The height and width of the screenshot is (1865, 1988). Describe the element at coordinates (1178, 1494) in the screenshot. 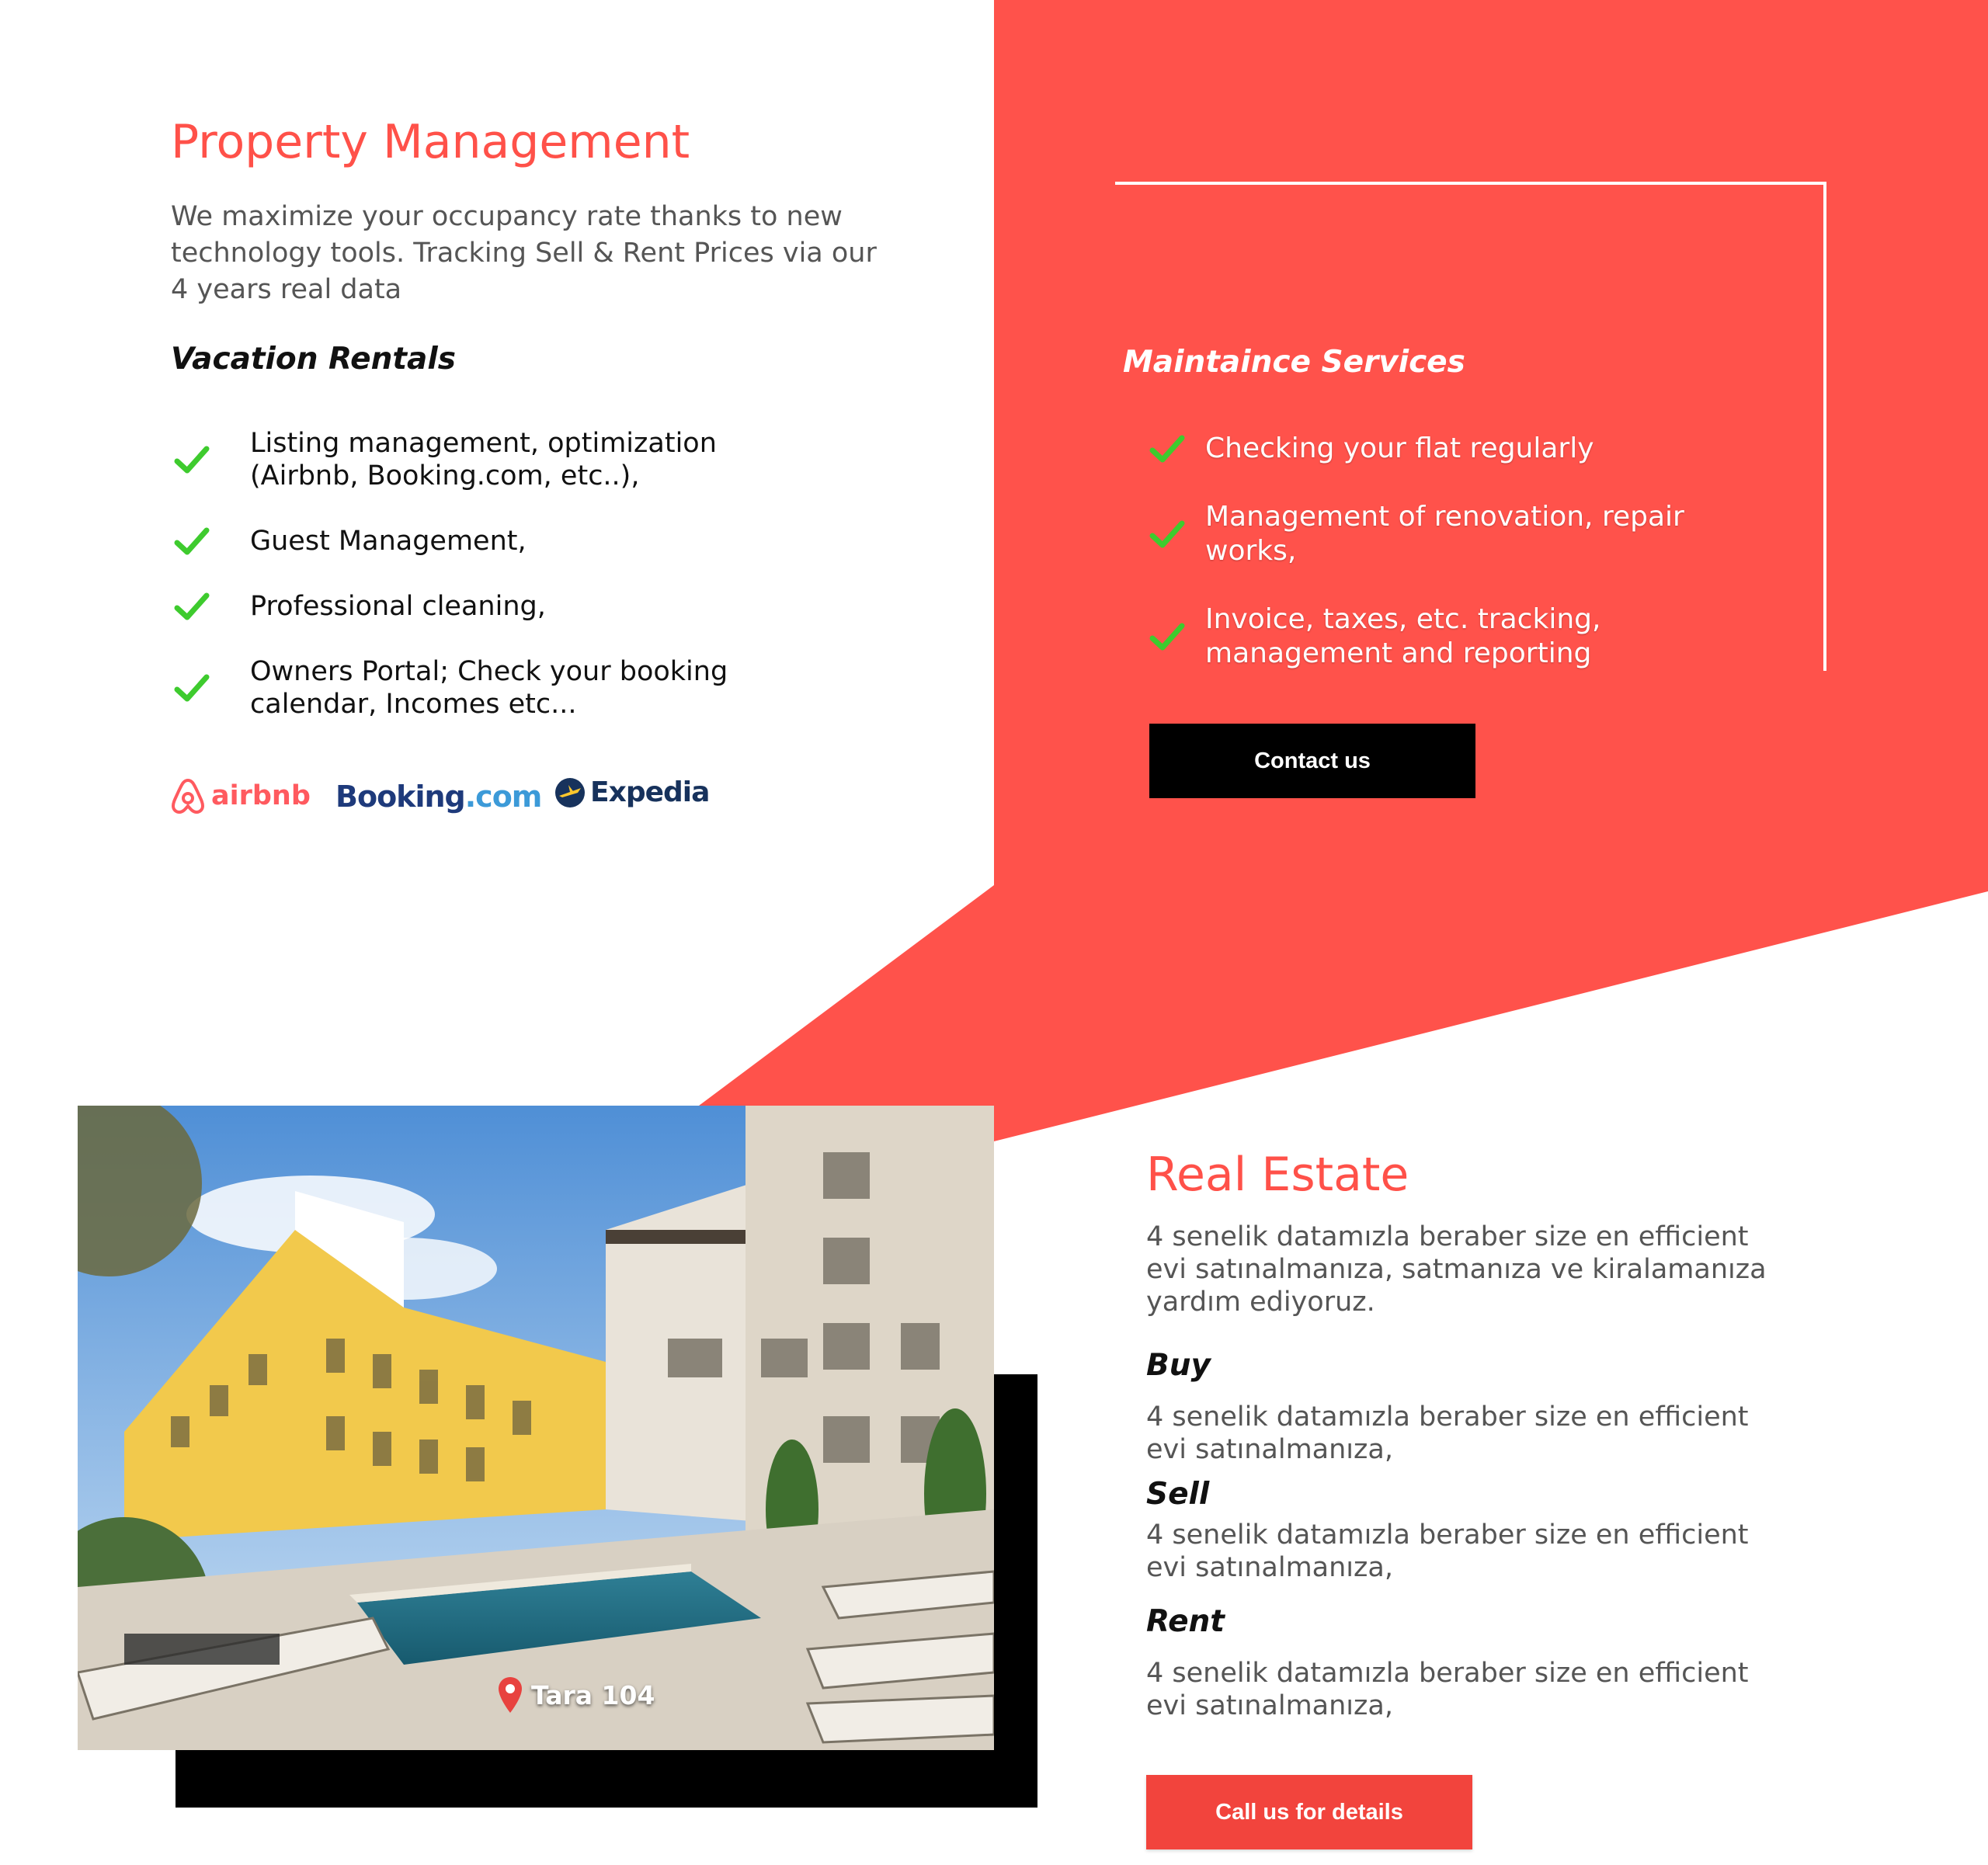

I see `sell-heading: Sell` at that location.